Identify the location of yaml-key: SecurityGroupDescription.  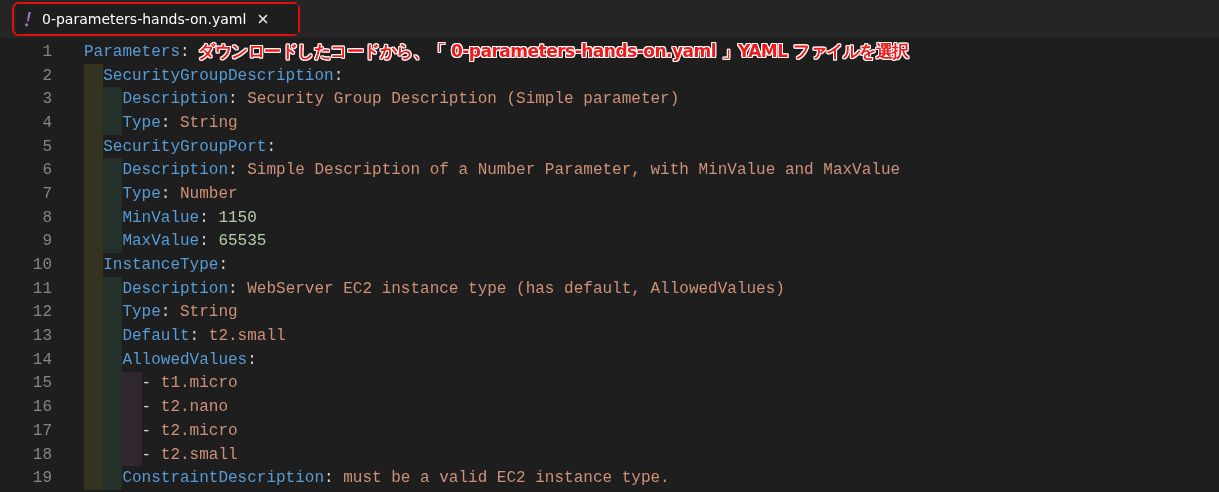
(218, 75).